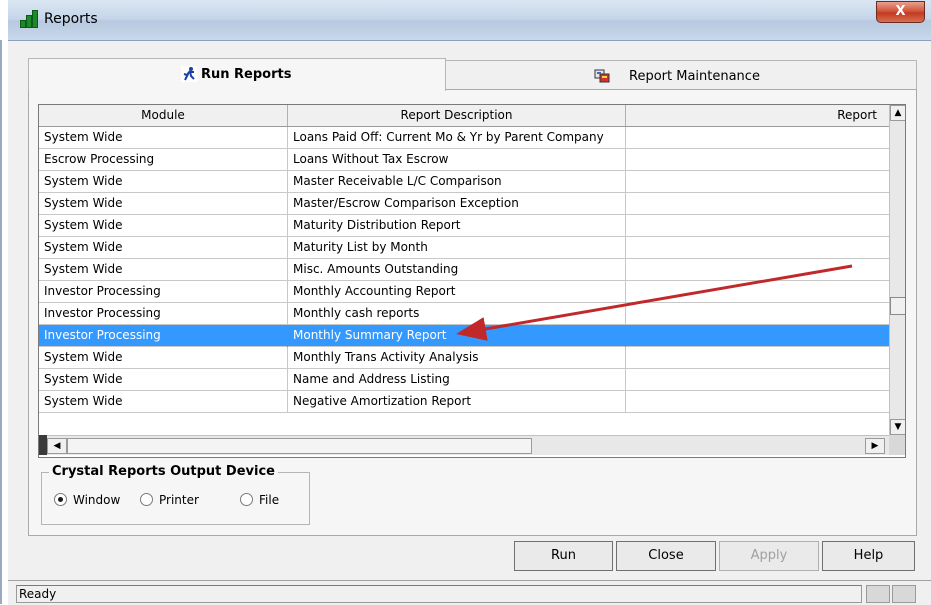 Image resolution: width=931 pixels, height=605 pixels. I want to click on close-button: Close, so click(666, 556).